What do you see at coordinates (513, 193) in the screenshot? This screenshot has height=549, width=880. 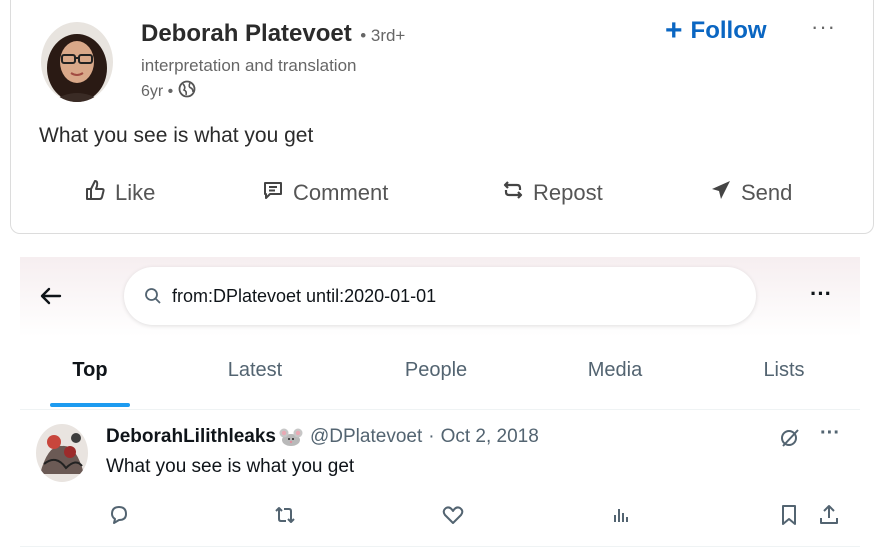 I see `repost-icon` at bounding box center [513, 193].